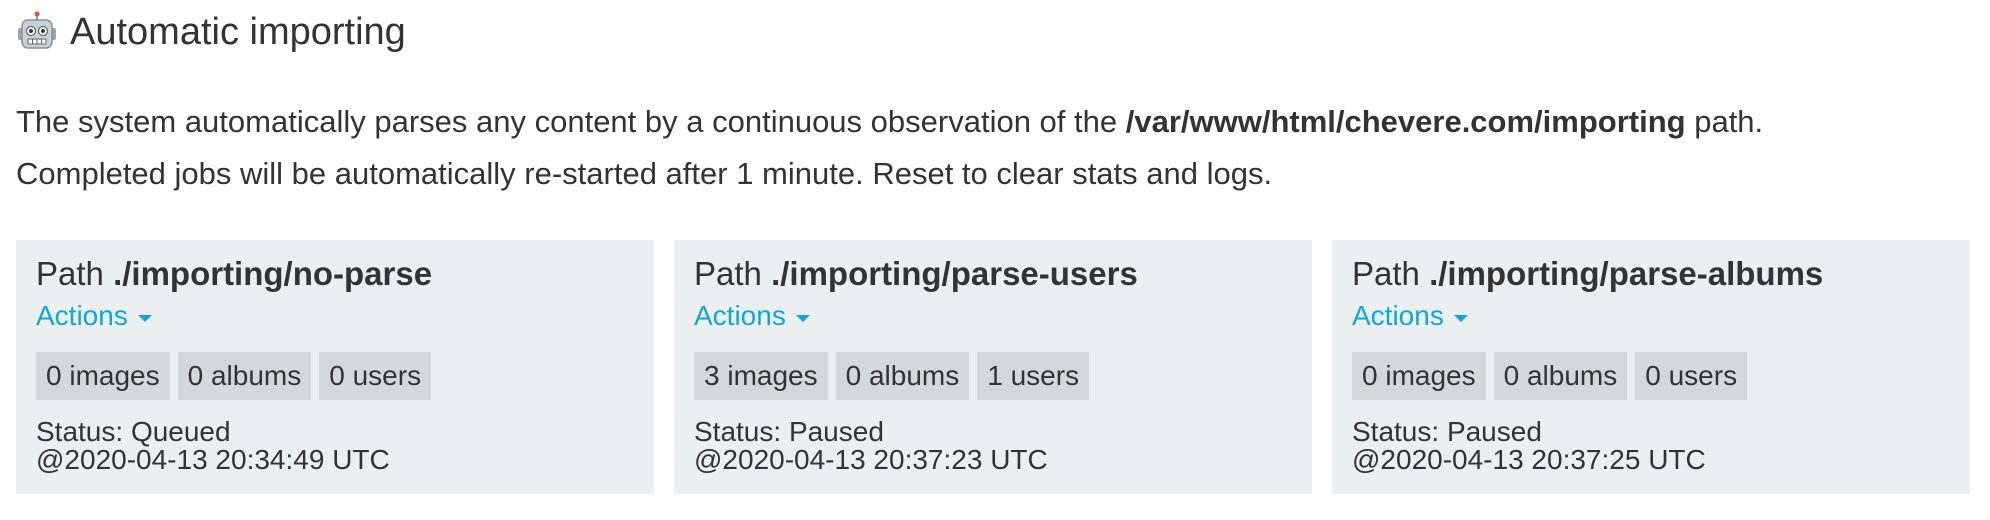  What do you see at coordinates (273, 273) in the screenshot?
I see `path-value: ./importing/no-parse` at bounding box center [273, 273].